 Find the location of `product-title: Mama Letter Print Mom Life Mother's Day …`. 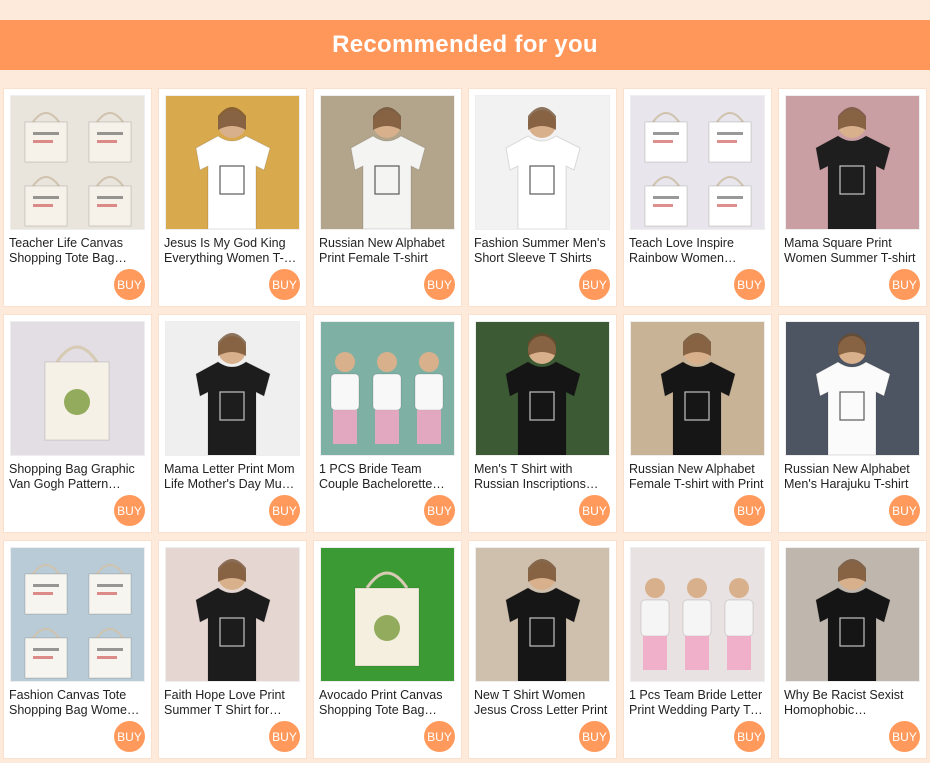

product-title: Mama Letter Print Mom Life Mother's Day … is located at coordinates (232, 477).